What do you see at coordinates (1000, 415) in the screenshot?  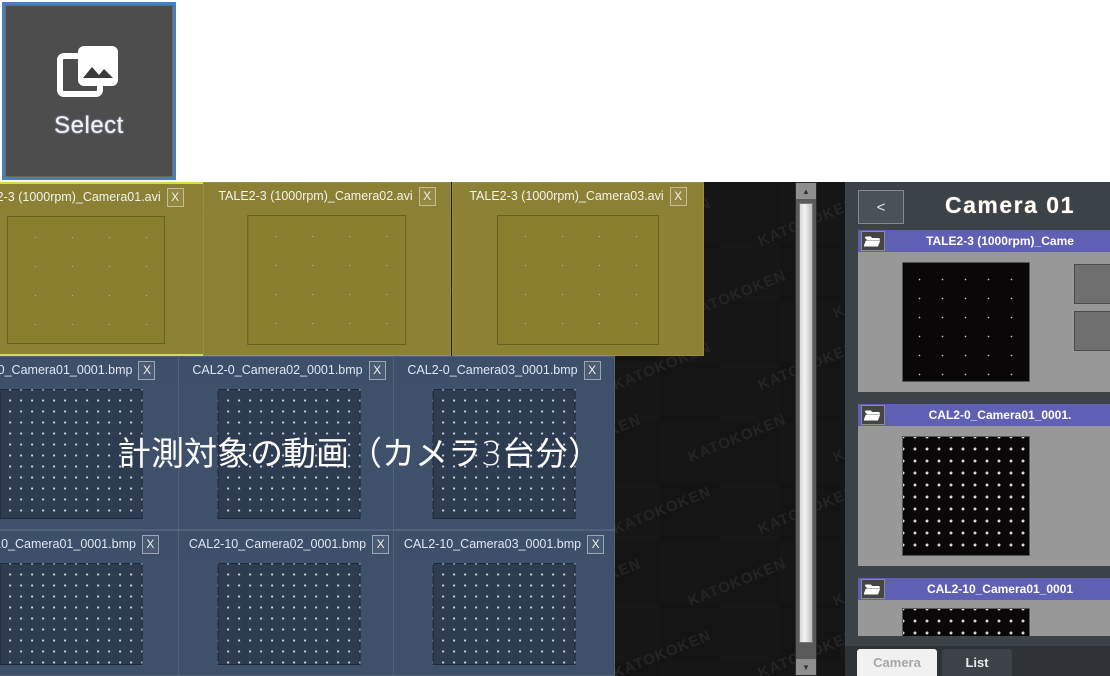 I see `camera-list-item-label: CAL2-0_Camera01_0001.` at bounding box center [1000, 415].